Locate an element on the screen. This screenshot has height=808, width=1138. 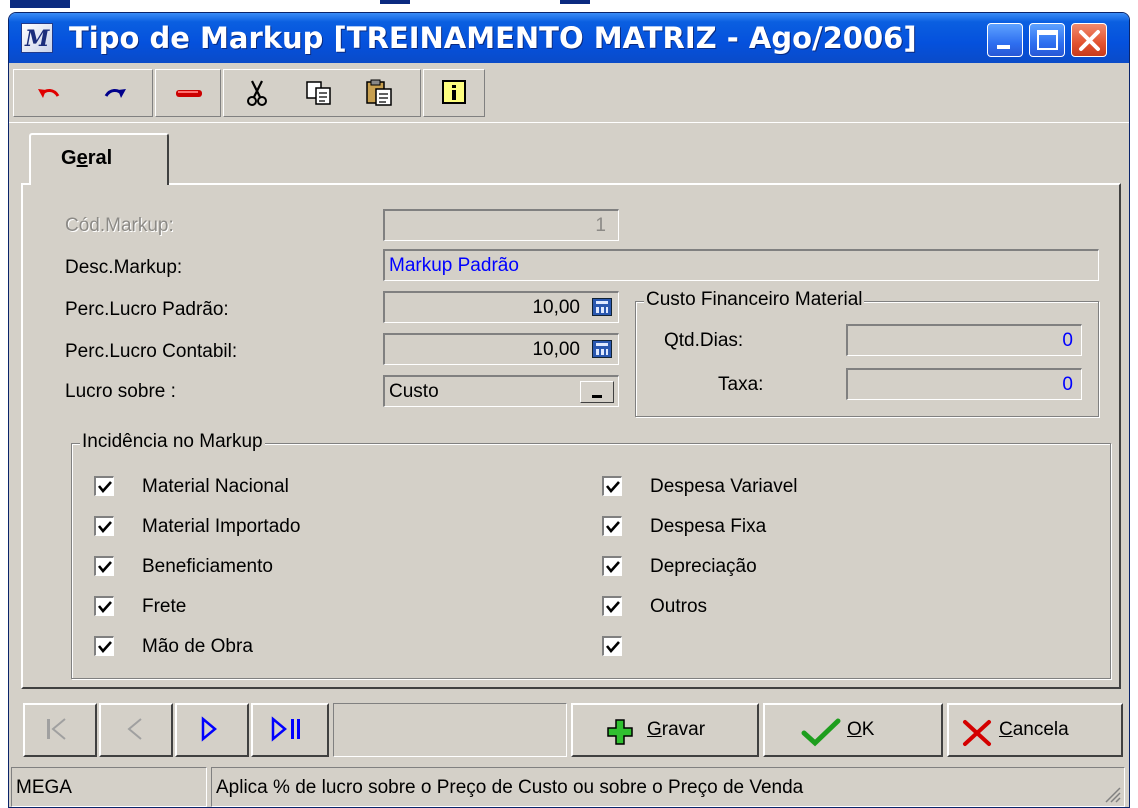
checkmark-icon is located at coordinates (821, 732).